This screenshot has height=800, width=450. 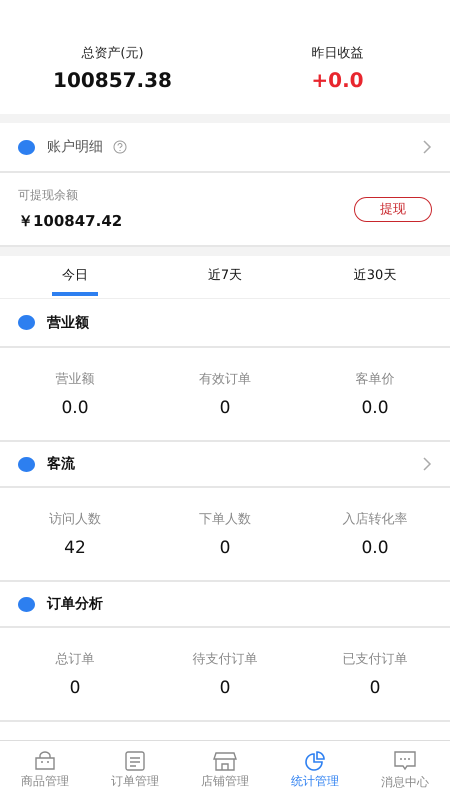 What do you see at coordinates (120, 147) in the screenshot?
I see `help-icon` at bounding box center [120, 147].